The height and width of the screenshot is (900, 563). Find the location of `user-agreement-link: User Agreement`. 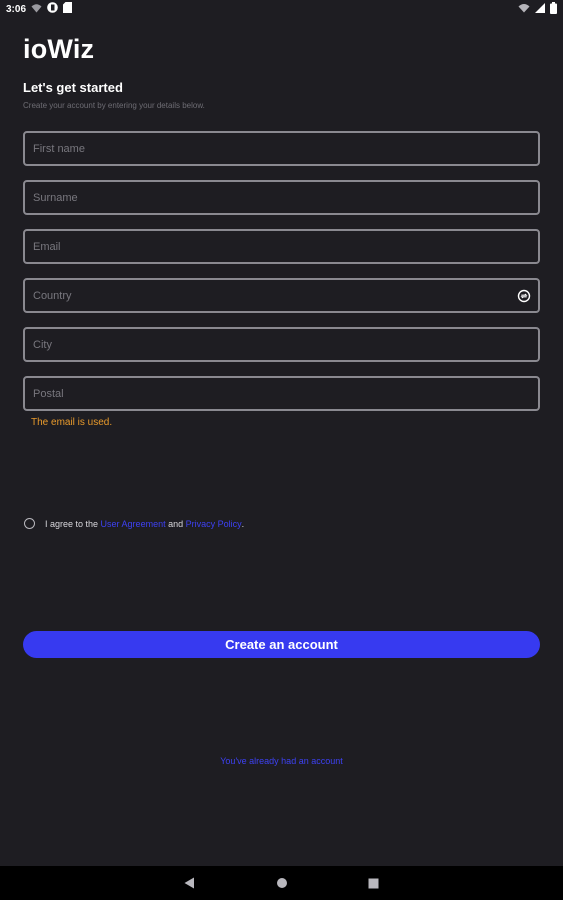

user-agreement-link: User Agreement is located at coordinates (133, 524).